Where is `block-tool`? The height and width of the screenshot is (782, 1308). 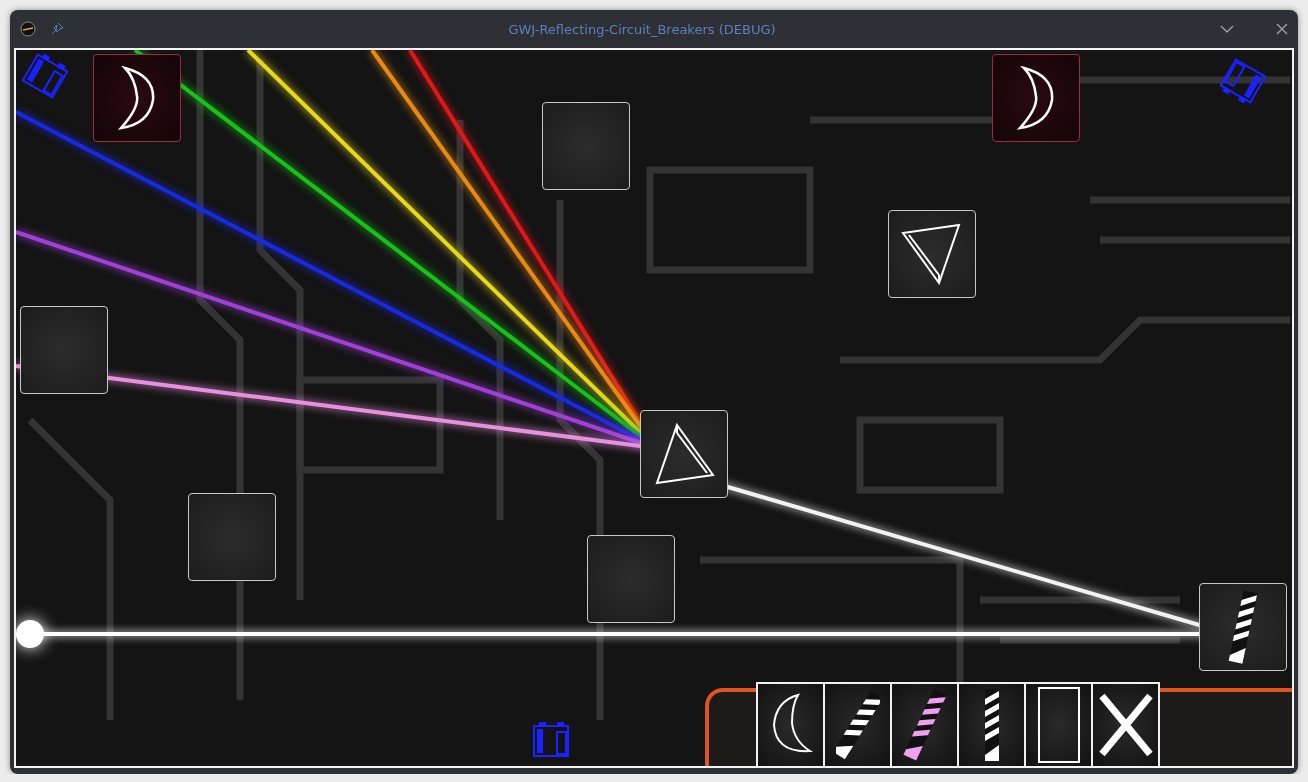
block-tool is located at coordinates (1059, 725).